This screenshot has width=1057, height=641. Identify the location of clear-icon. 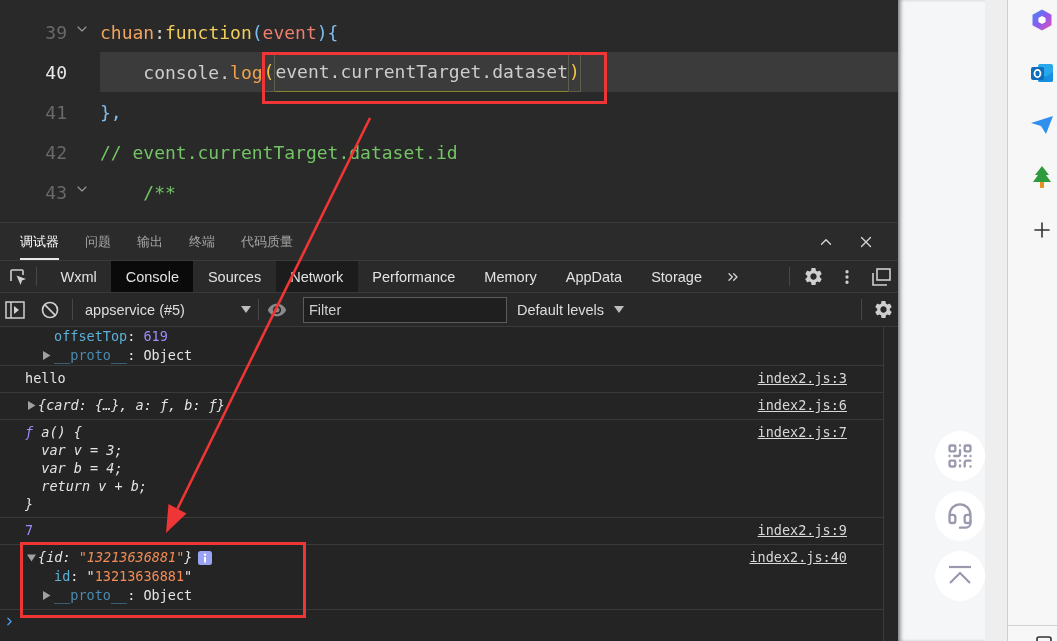
(50, 309).